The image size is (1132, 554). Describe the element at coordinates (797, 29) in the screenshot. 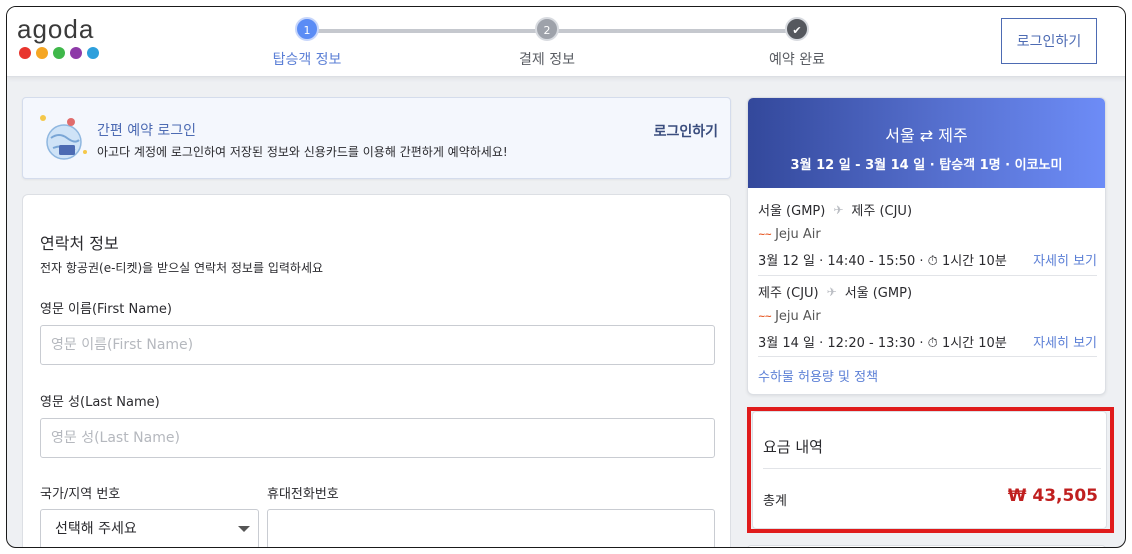

I see `checkmark-icon: ✔` at that location.